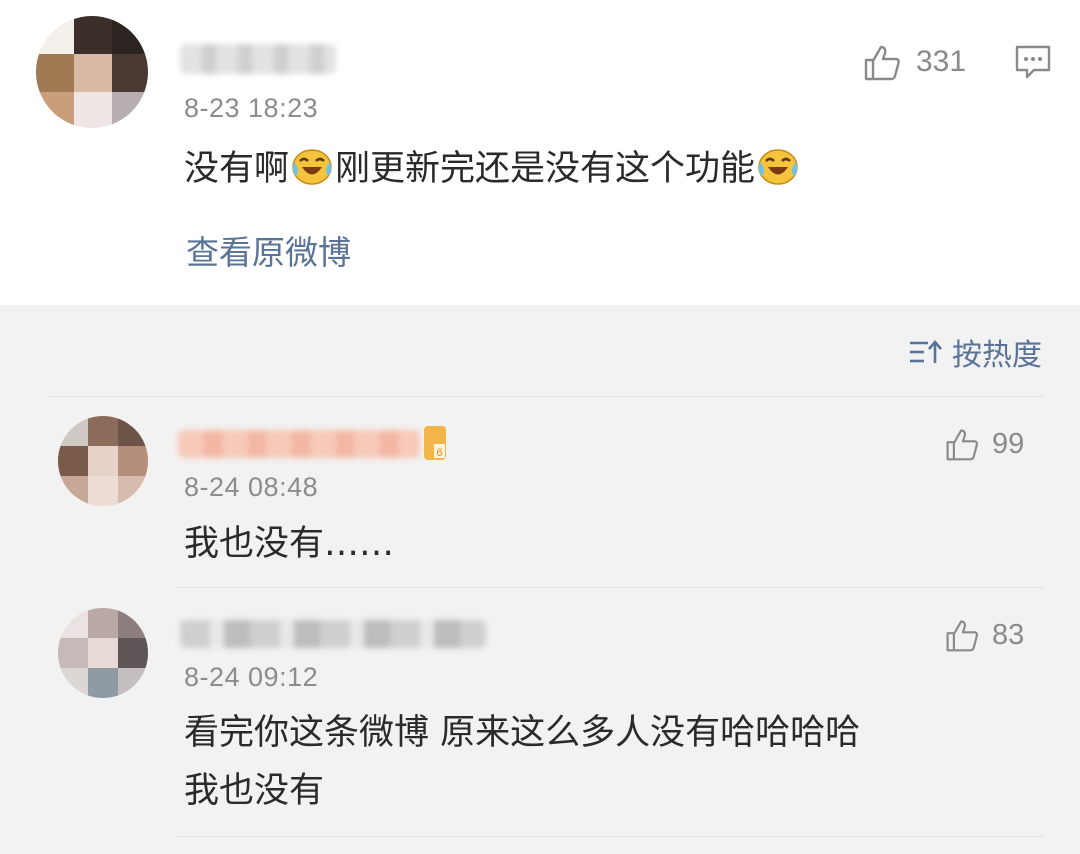 The height and width of the screenshot is (854, 1080). I want to click on comment-time: 8-24 08:48, so click(251, 487).